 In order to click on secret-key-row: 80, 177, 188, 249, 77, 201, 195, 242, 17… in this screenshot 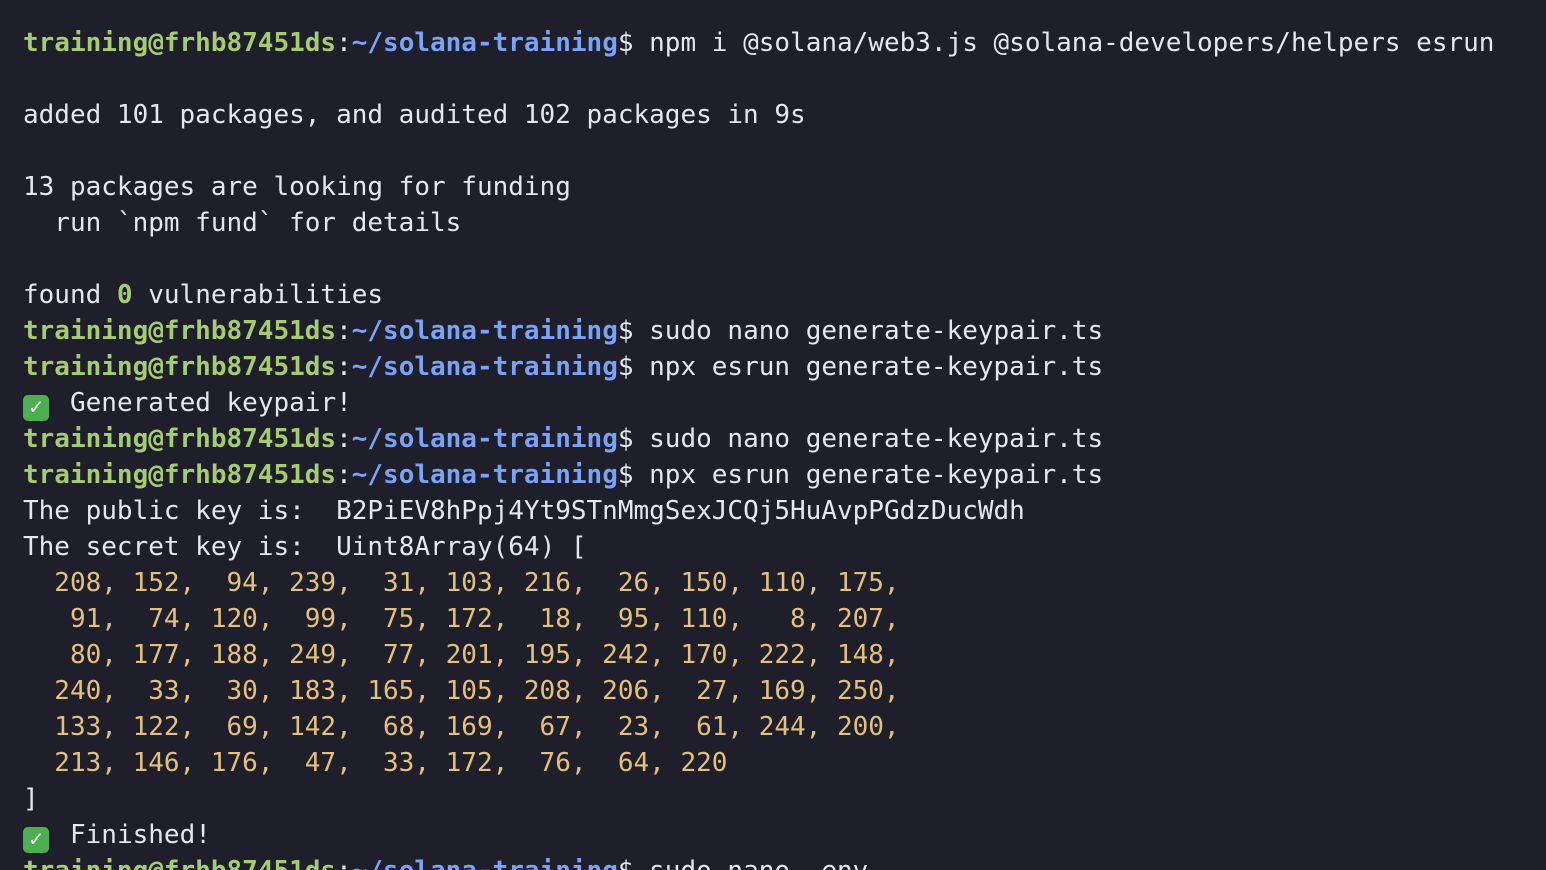, I will do `click(461, 655)`.